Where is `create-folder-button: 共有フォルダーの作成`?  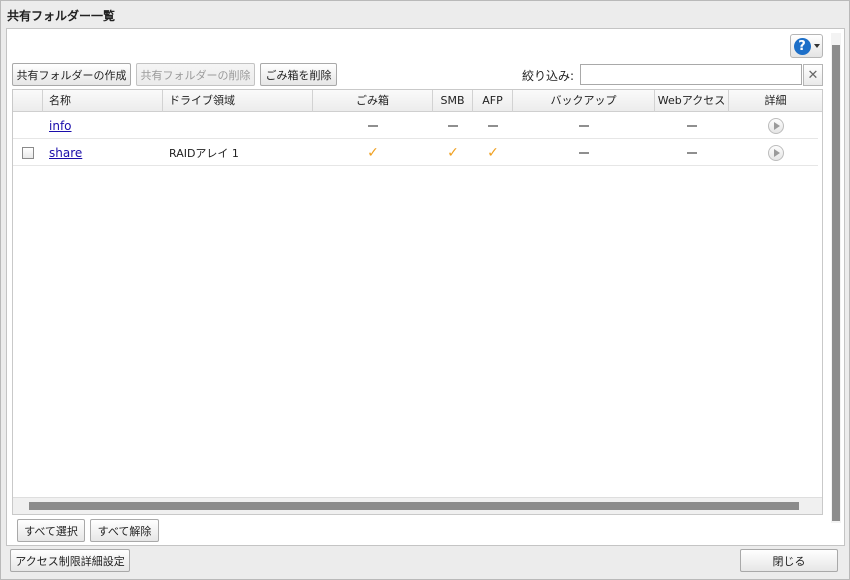 create-folder-button: 共有フォルダーの作成 is located at coordinates (71, 74).